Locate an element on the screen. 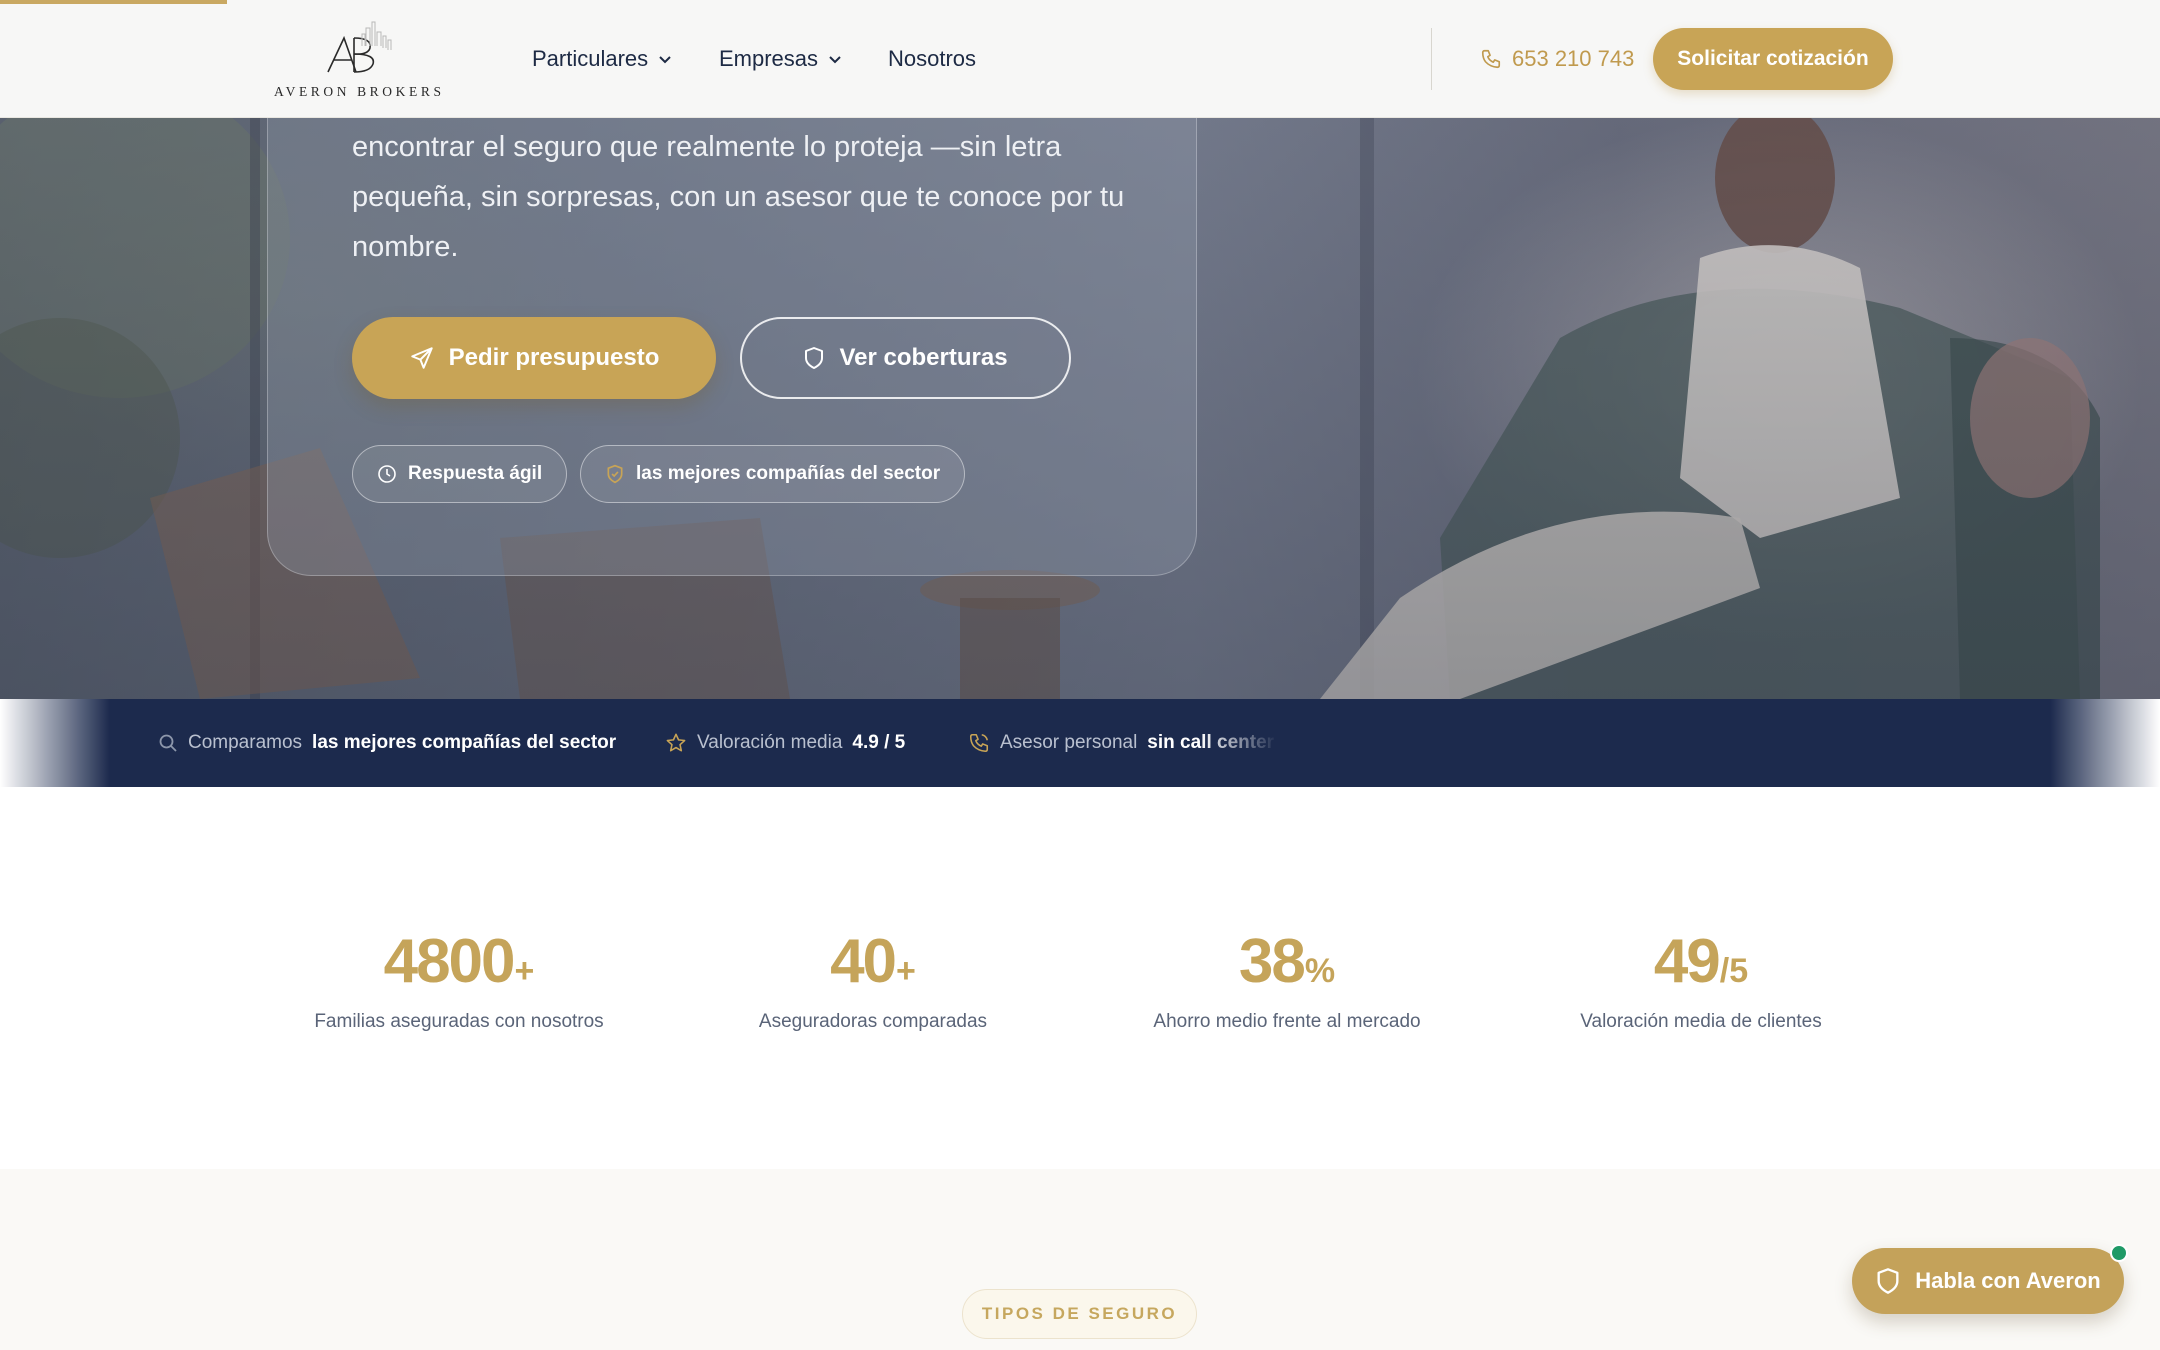 This screenshot has width=2160, height=1350. stat-value: 40 + is located at coordinates (873, 962).